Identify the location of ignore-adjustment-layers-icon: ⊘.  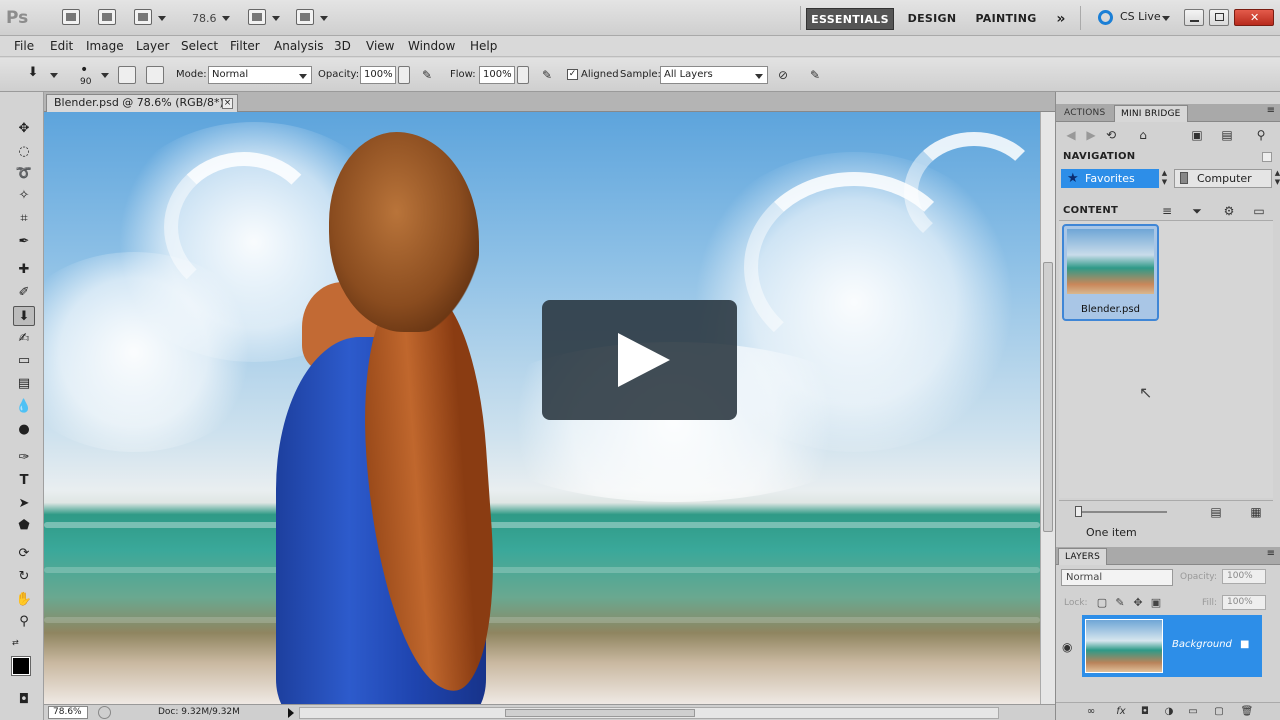
(783, 75).